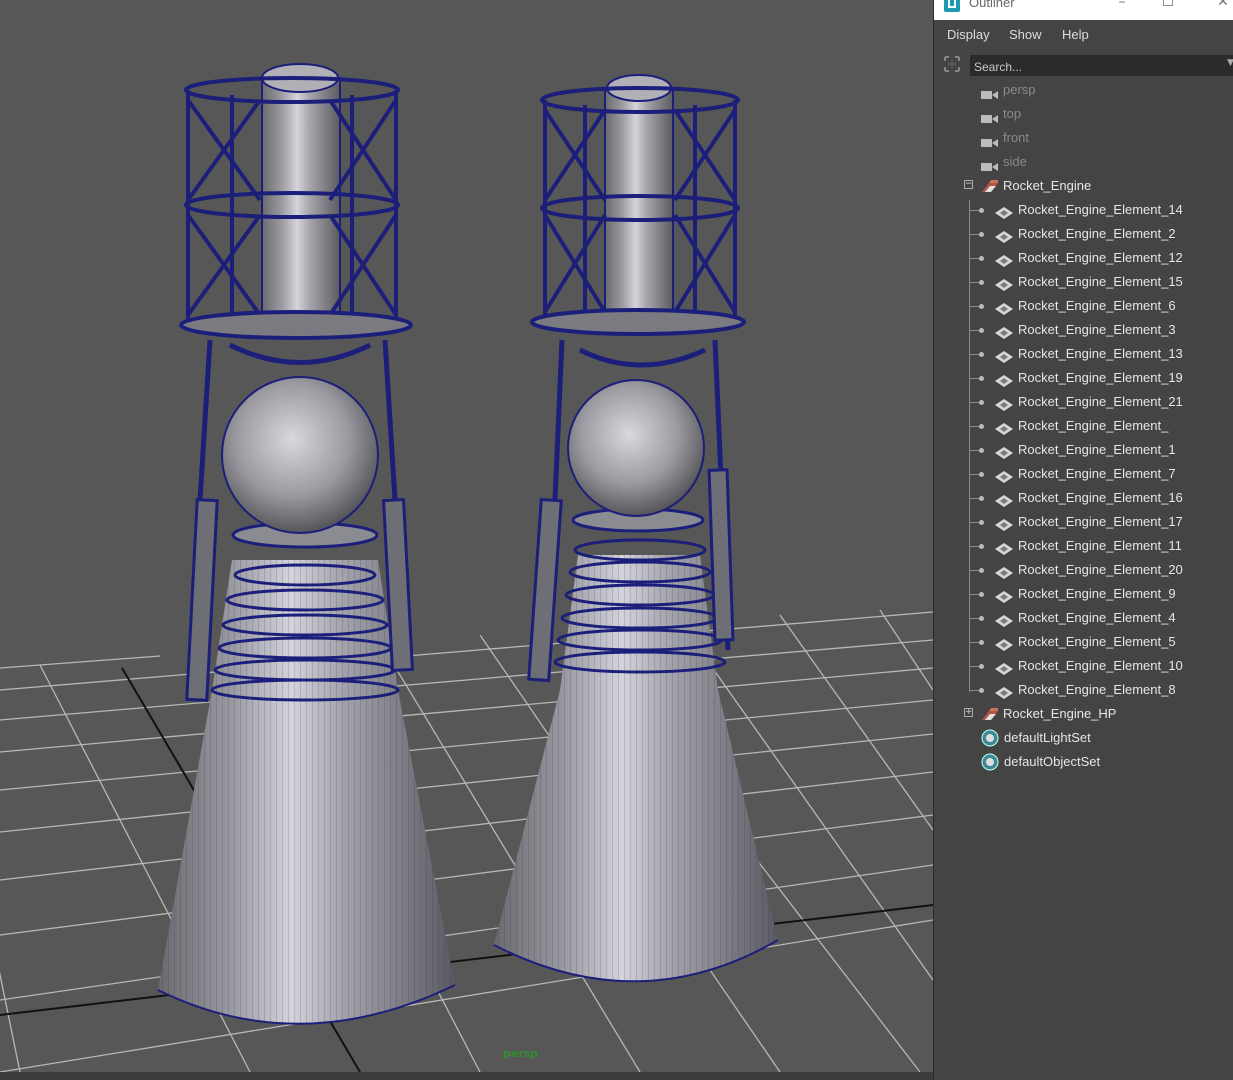 This screenshot has width=1233, height=1080. What do you see at coordinates (1097, 689) in the screenshot?
I see `outliner-item-label: Rocket_Engine_Element_8` at bounding box center [1097, 689].